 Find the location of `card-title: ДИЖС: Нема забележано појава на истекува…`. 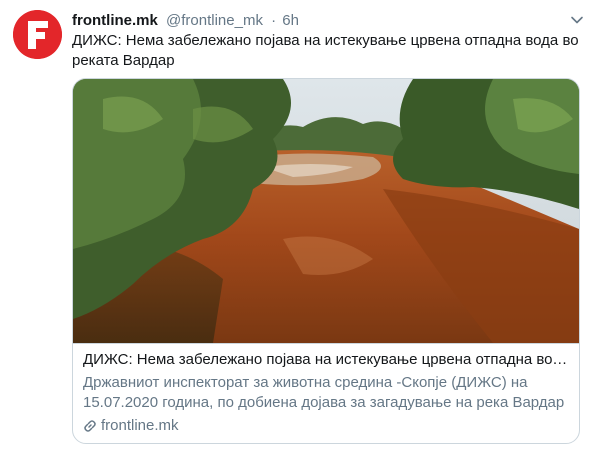

card-title: ДИЖС: Нема забележано појава на истекува… is located at coordinates (326, 360).